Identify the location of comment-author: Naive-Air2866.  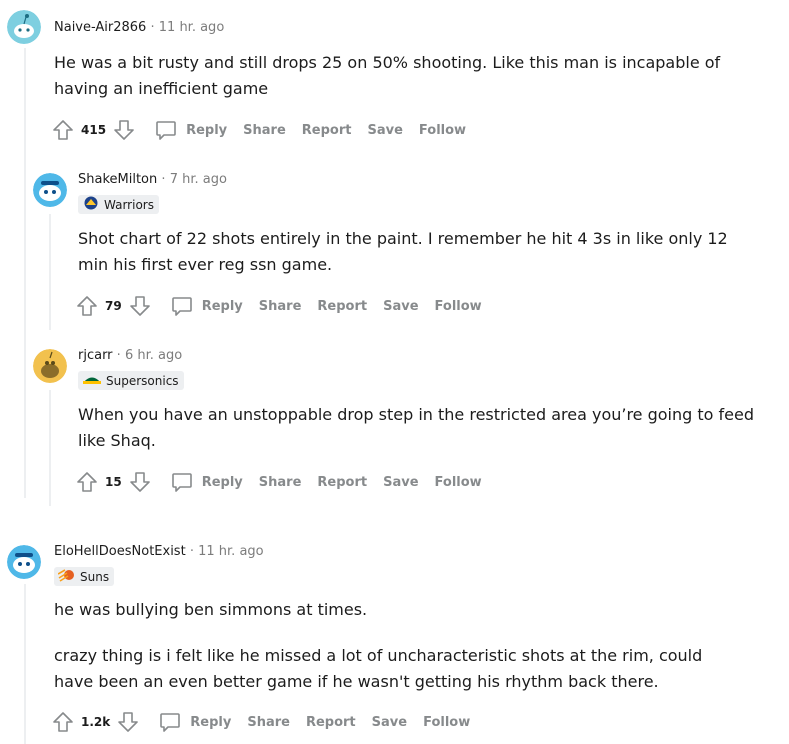
(100, 27).